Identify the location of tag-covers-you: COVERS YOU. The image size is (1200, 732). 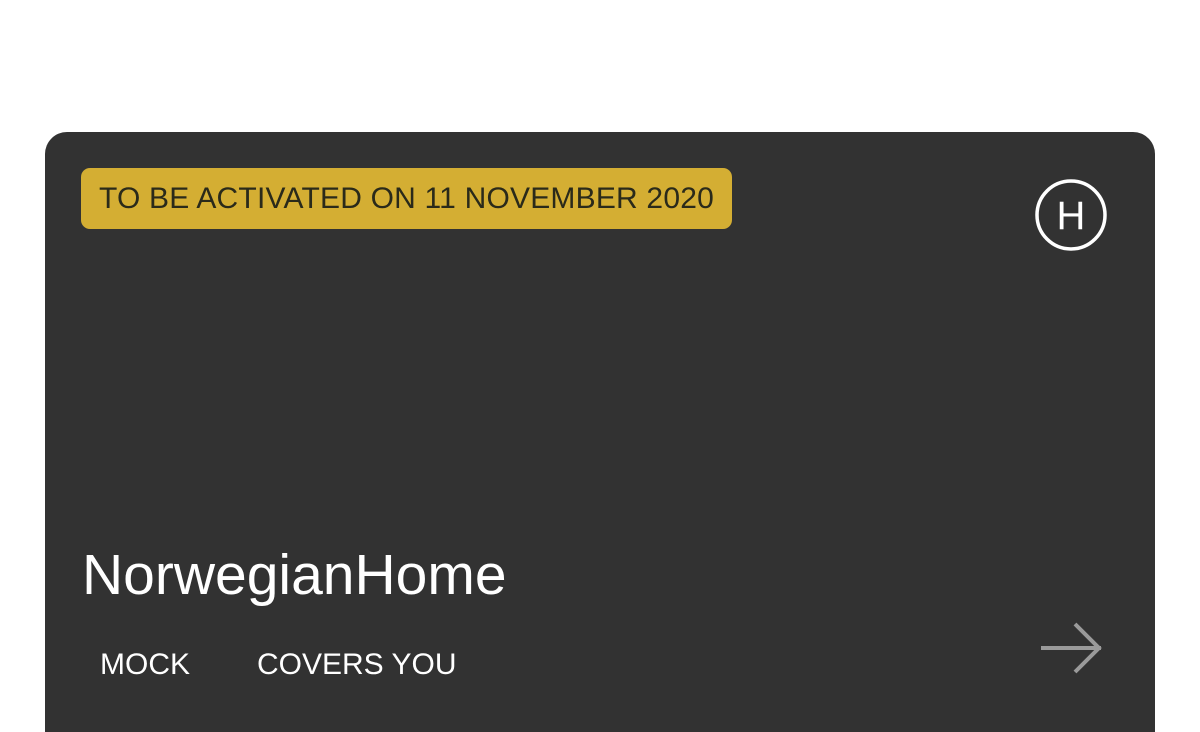
(357, 664).